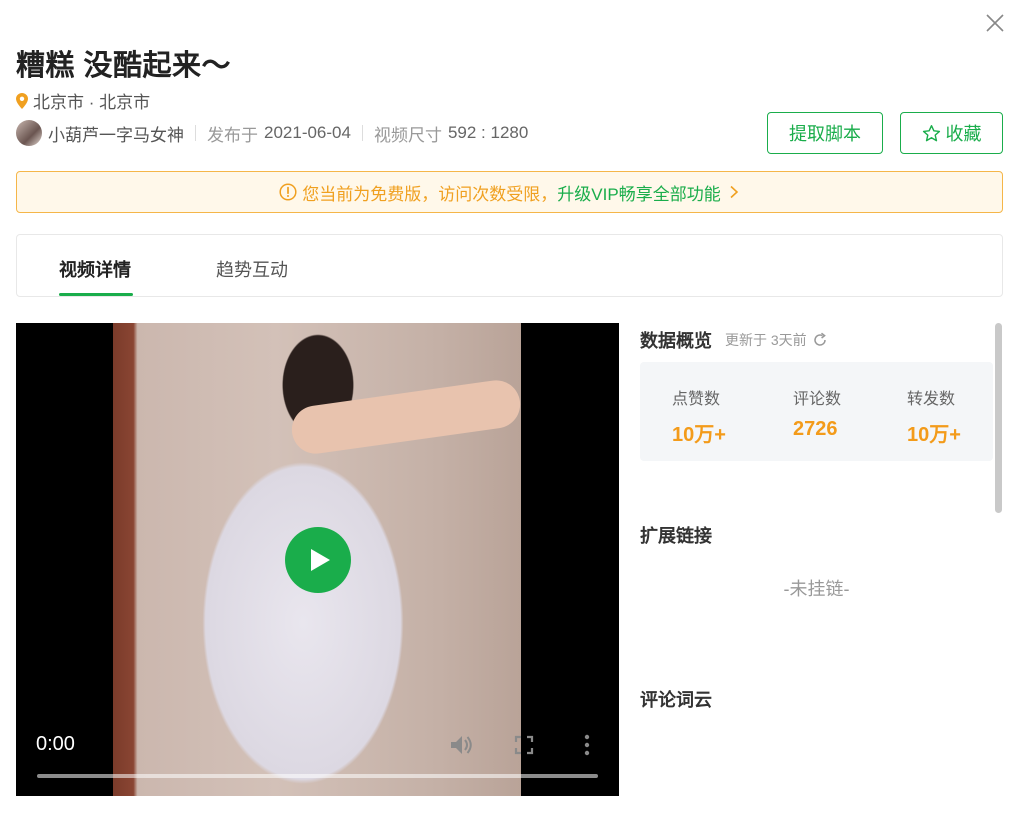 The image size is (1022, 816). What do you see at coordinates (488, 132) in the screenshot?
I see `size-value: 592 : 1280` at bounding box center [488, 132].